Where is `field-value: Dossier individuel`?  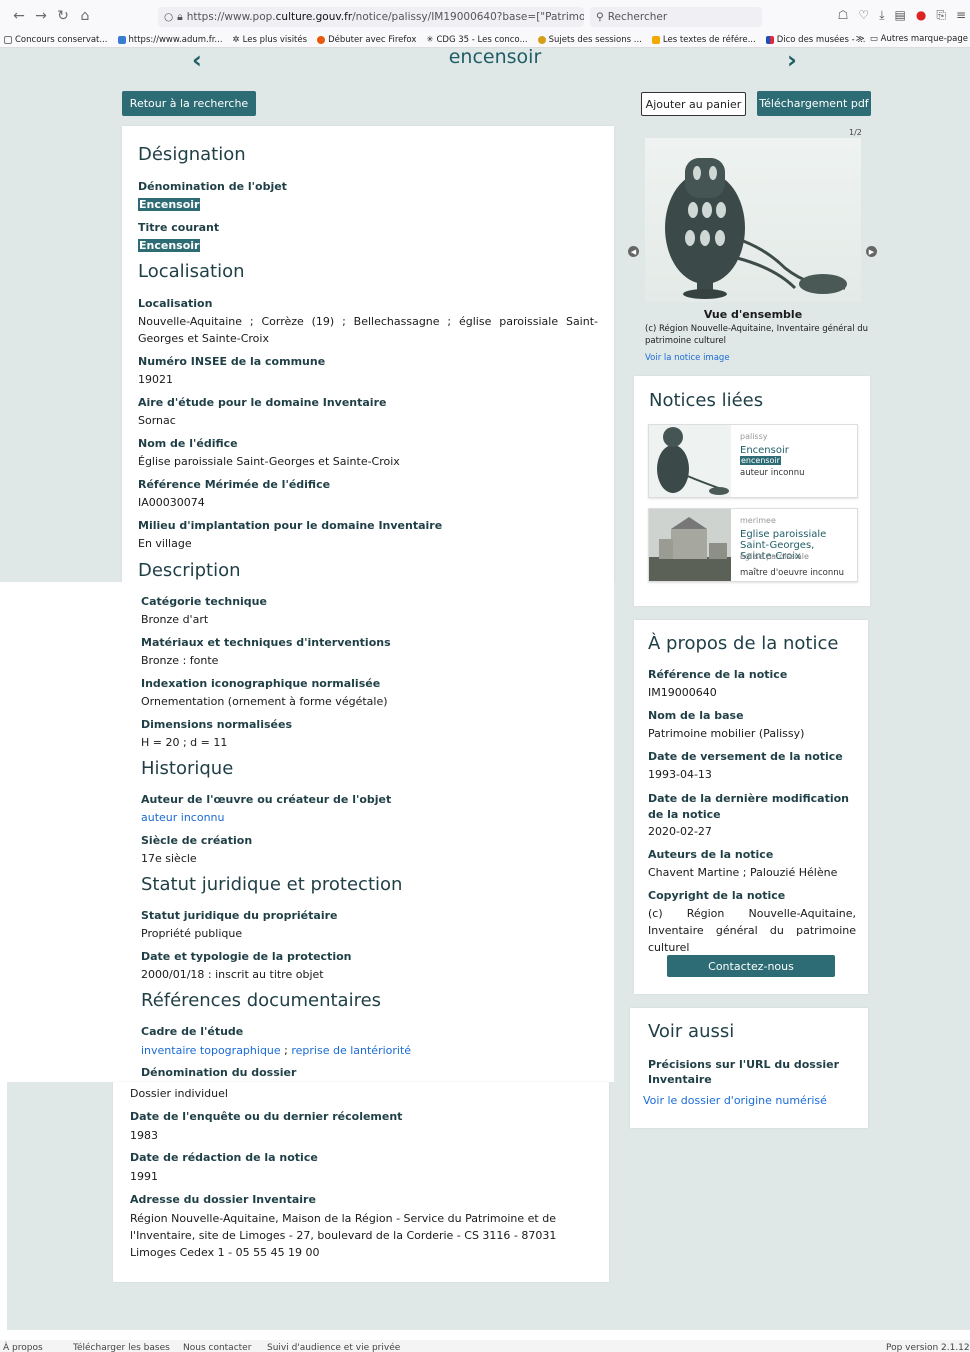
field-value: Dossier individuel is located at coordinates (179, 1093).